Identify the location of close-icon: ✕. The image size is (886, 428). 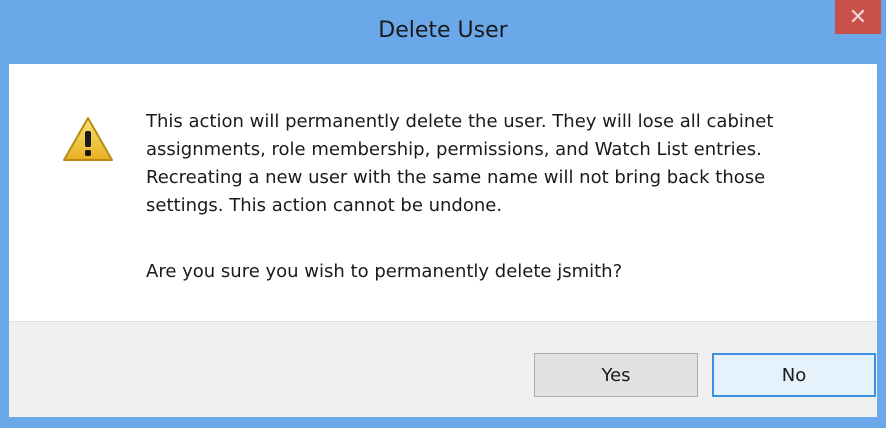
(858, 17).